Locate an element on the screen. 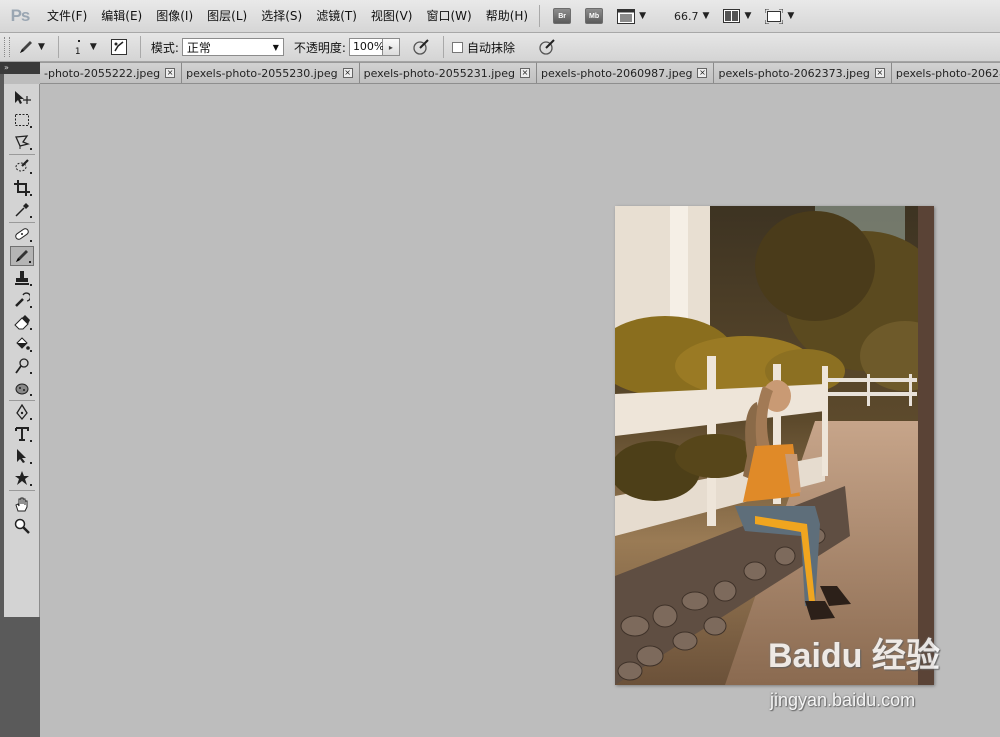 The height and width of the screenshot is (737, 1000). bandage-icon is located at coordinates (22, 234).